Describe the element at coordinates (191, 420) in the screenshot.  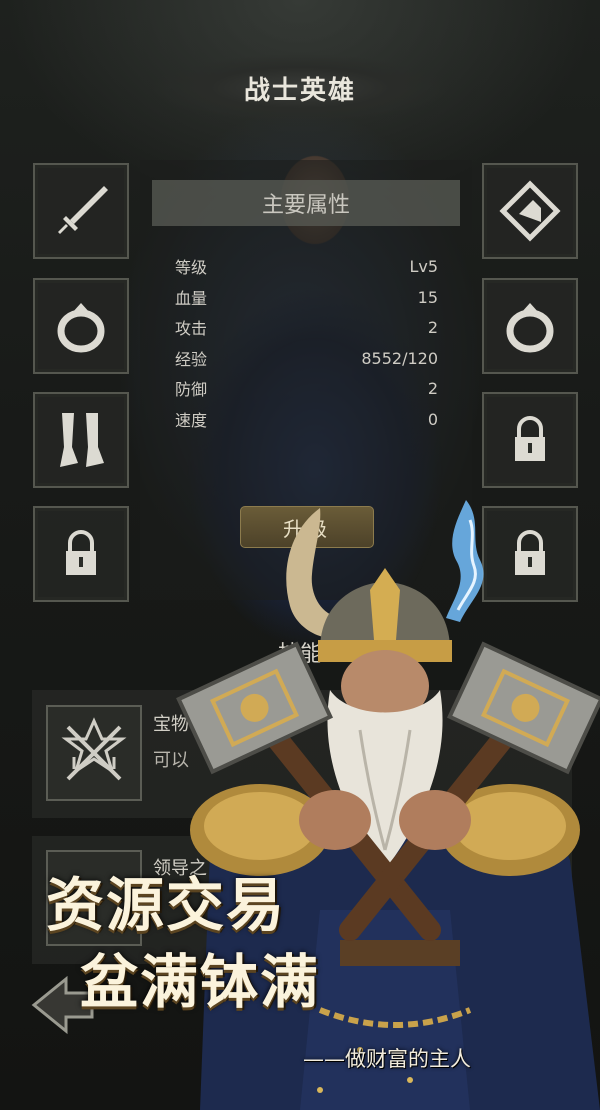
I see `stat-label: 速度` at that location.